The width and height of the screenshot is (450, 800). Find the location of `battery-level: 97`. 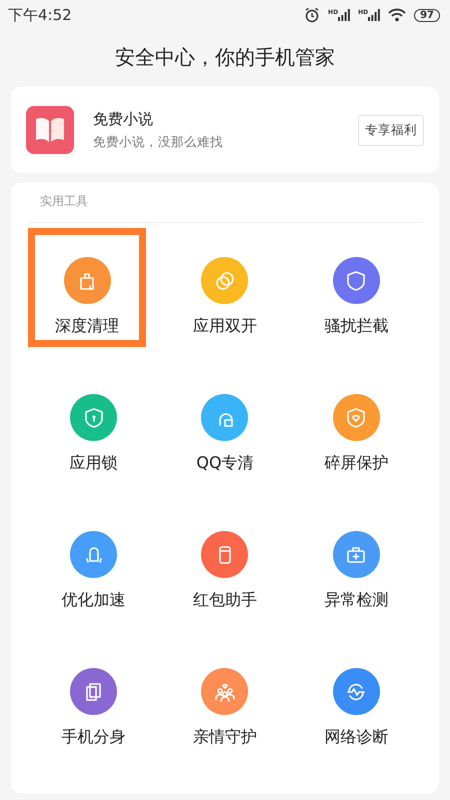

battery-level: 97 is located at coordinates (427, 15).